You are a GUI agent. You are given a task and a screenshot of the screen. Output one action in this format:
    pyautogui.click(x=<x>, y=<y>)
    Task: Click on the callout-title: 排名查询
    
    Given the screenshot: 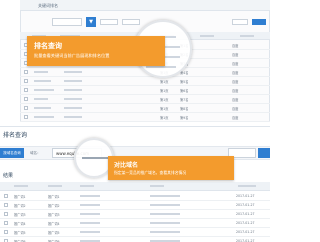 What is the action you would take?
    pyautogui.click(x=48, y=46)
    